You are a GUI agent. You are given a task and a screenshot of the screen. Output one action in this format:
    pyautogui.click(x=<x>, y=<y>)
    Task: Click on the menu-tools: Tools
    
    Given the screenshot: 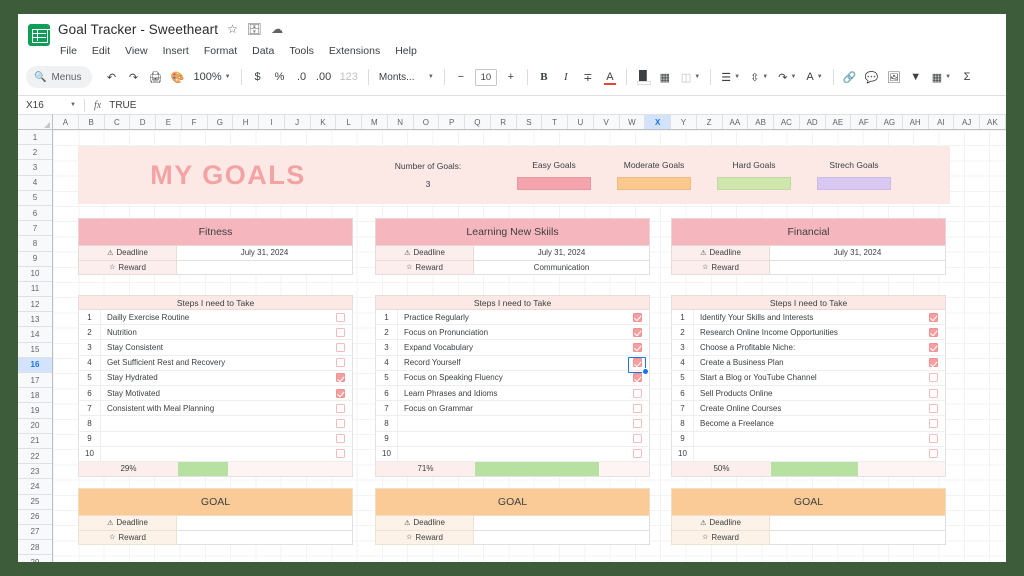 What is the action you would take?
    pyautogui.click(x=301, y=51)
    